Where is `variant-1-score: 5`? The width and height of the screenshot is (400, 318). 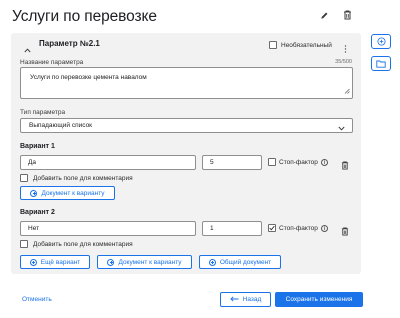 variant-1-score: 5 is located at coordinates (212, 162).